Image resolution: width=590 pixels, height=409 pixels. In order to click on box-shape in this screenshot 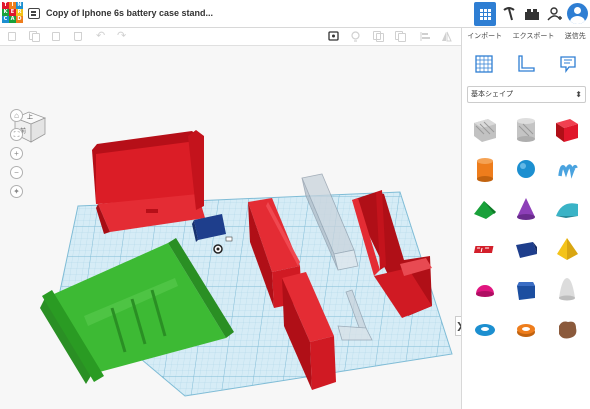, I will do `click(567, 129)`.